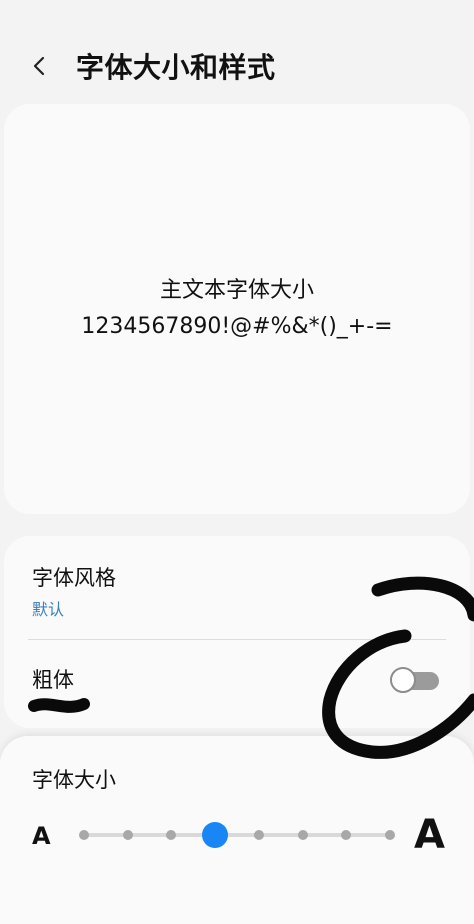 This screenshot has height=924, width=474. I want to click on chevron-left-icon, so click(39, 66).